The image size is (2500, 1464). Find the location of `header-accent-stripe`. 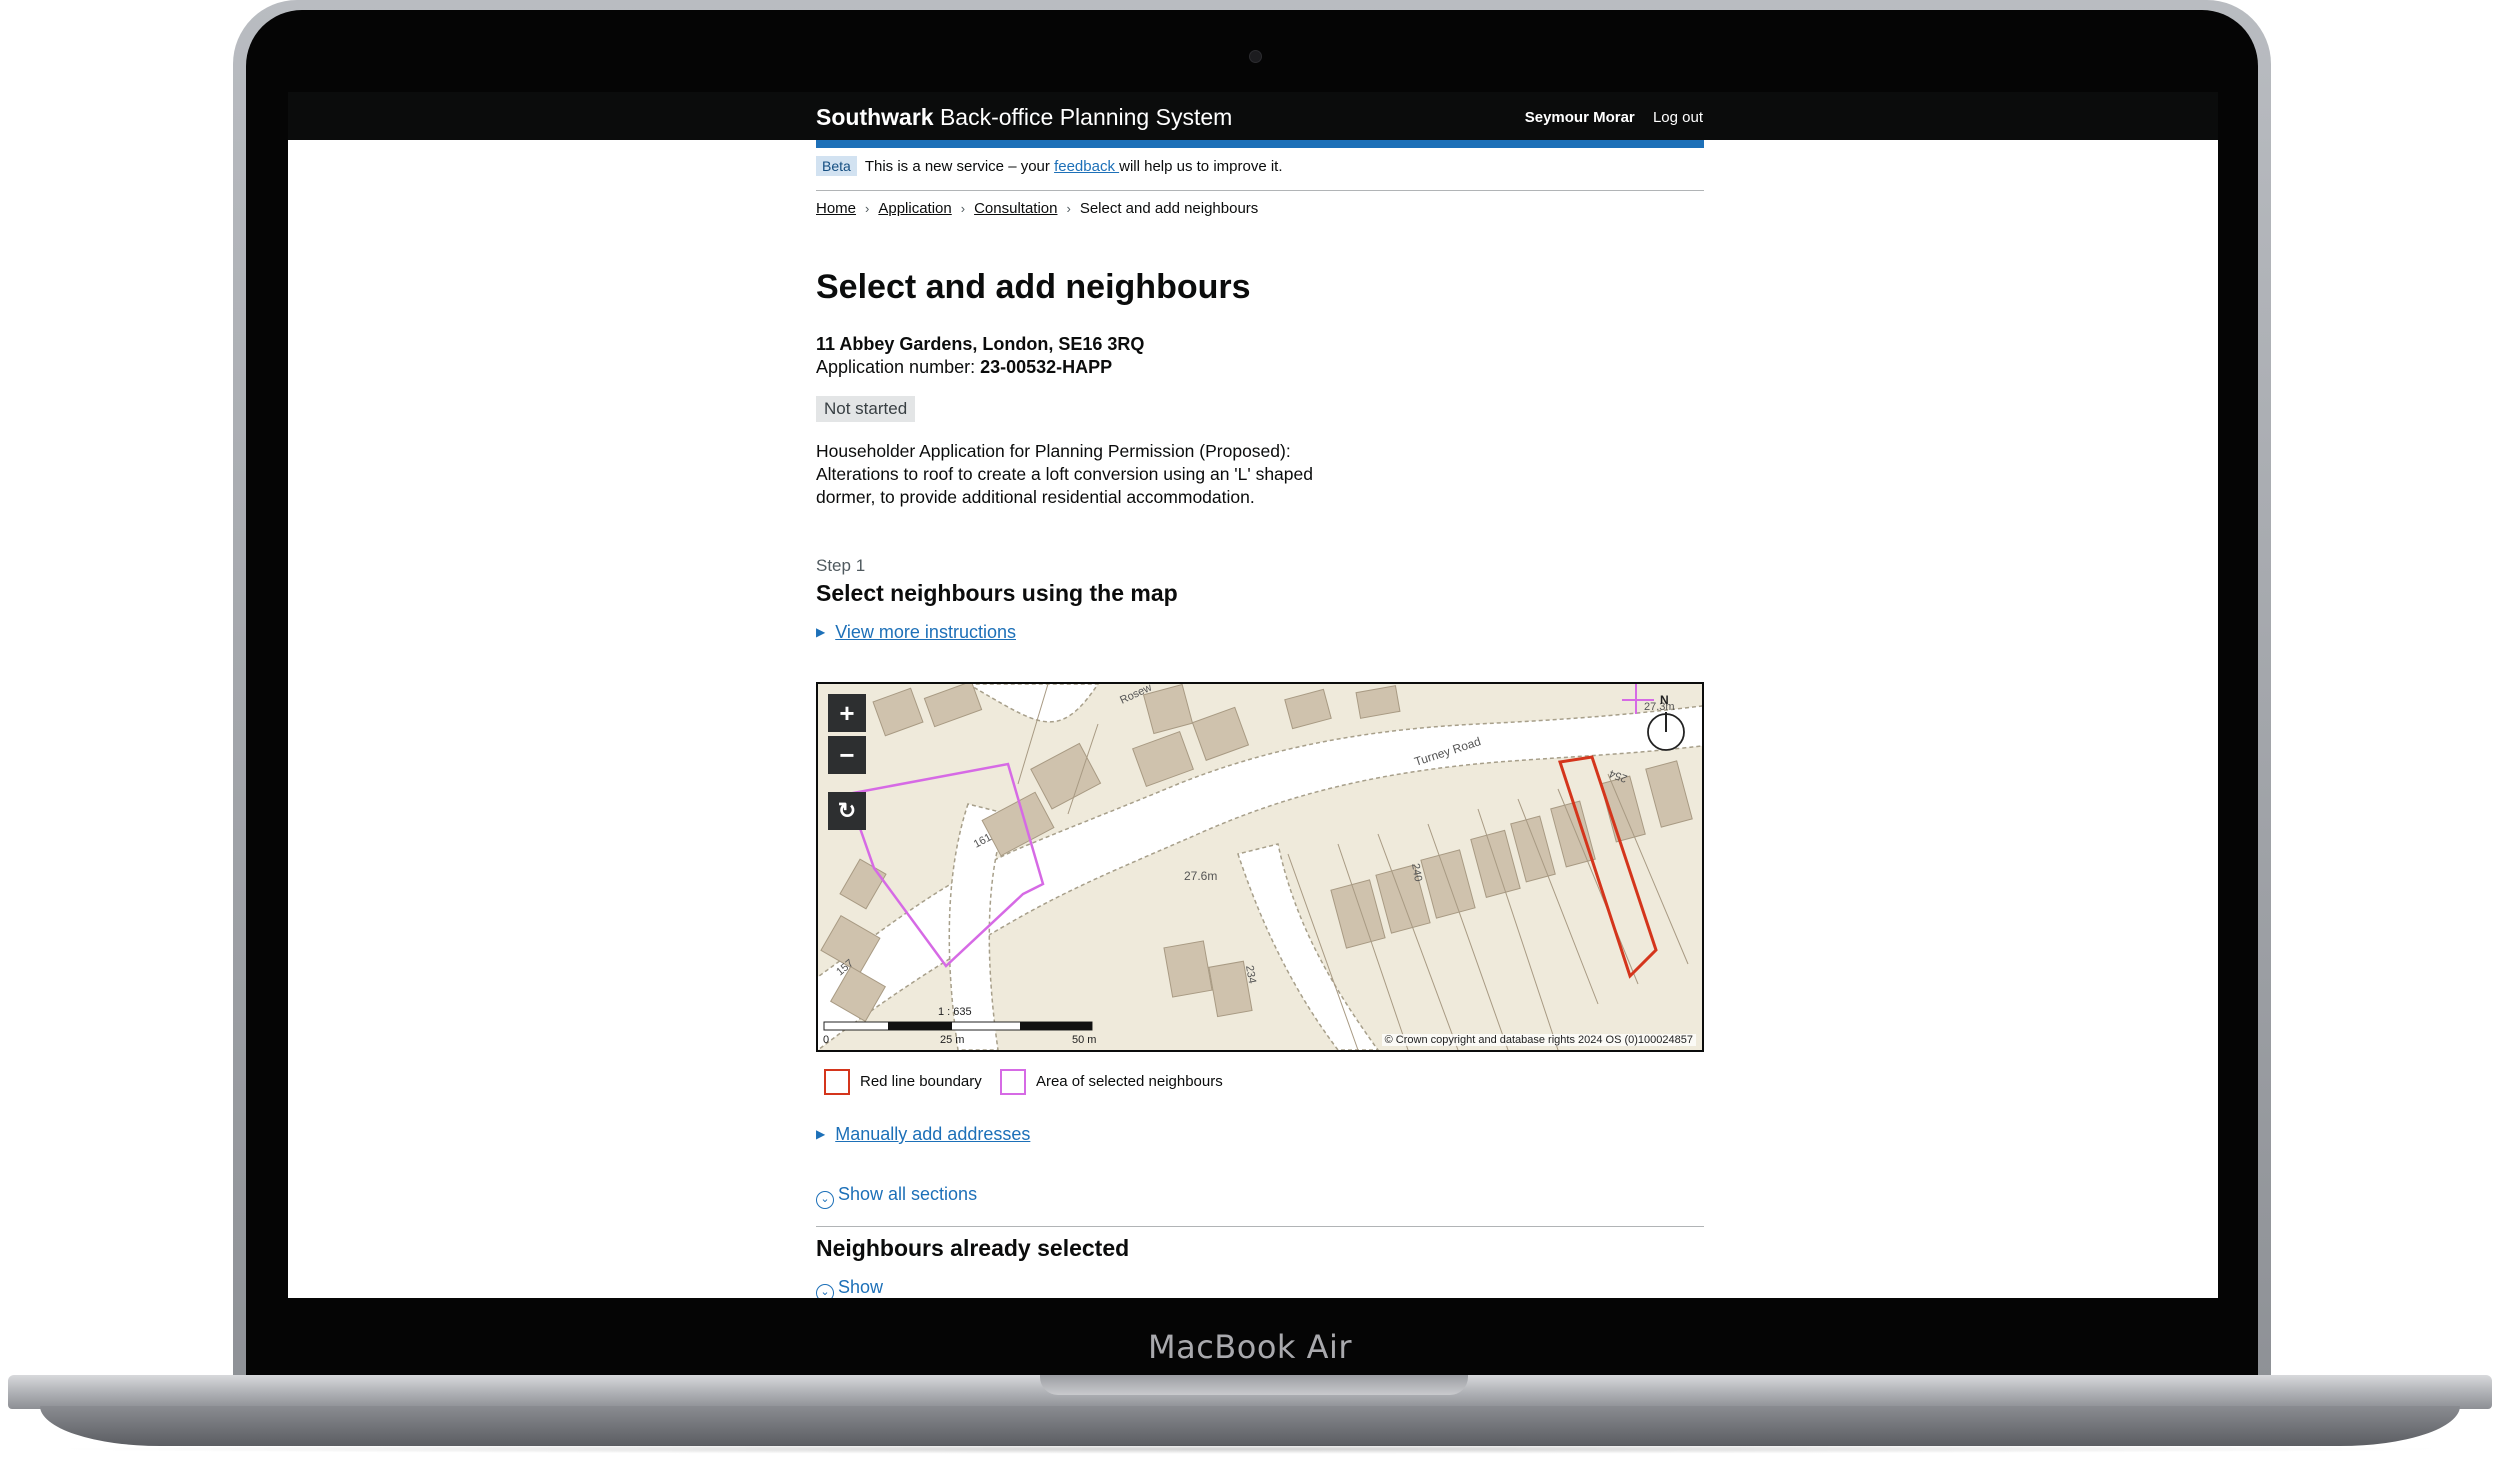

header-accent-stripe is located at coordinates (1260, 144).